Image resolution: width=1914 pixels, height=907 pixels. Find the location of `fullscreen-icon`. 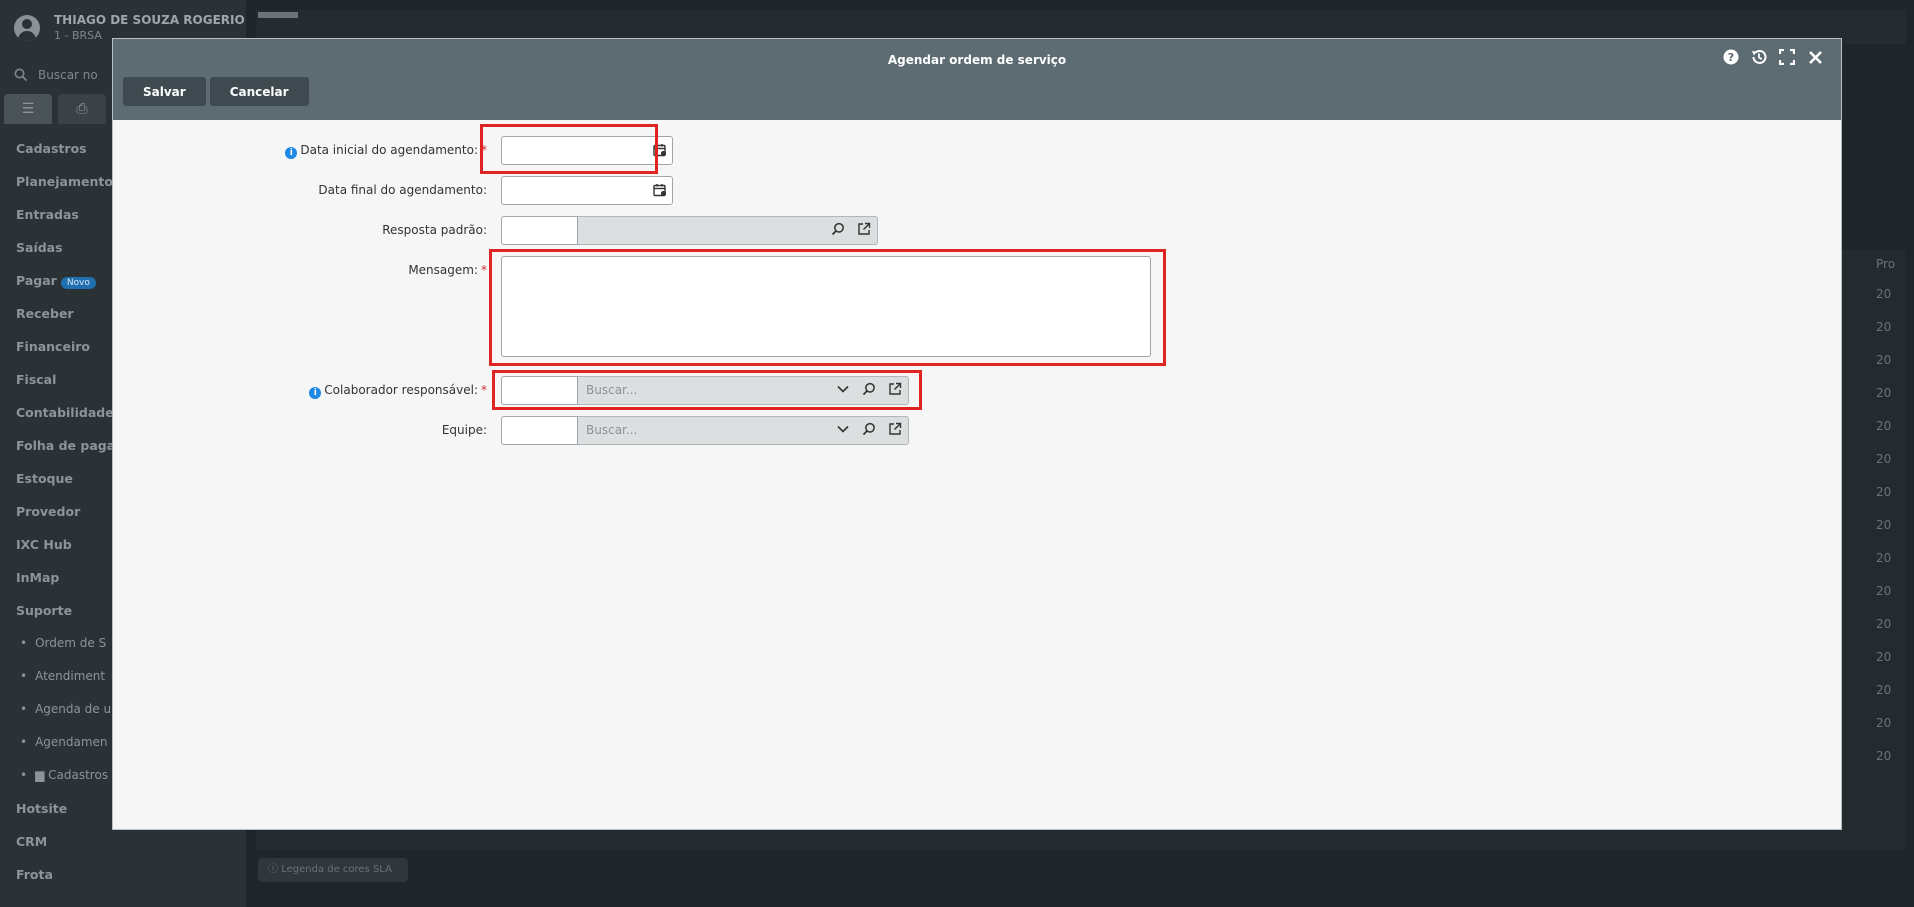

fullscreen-icon is located at coordinates (1787, 57).